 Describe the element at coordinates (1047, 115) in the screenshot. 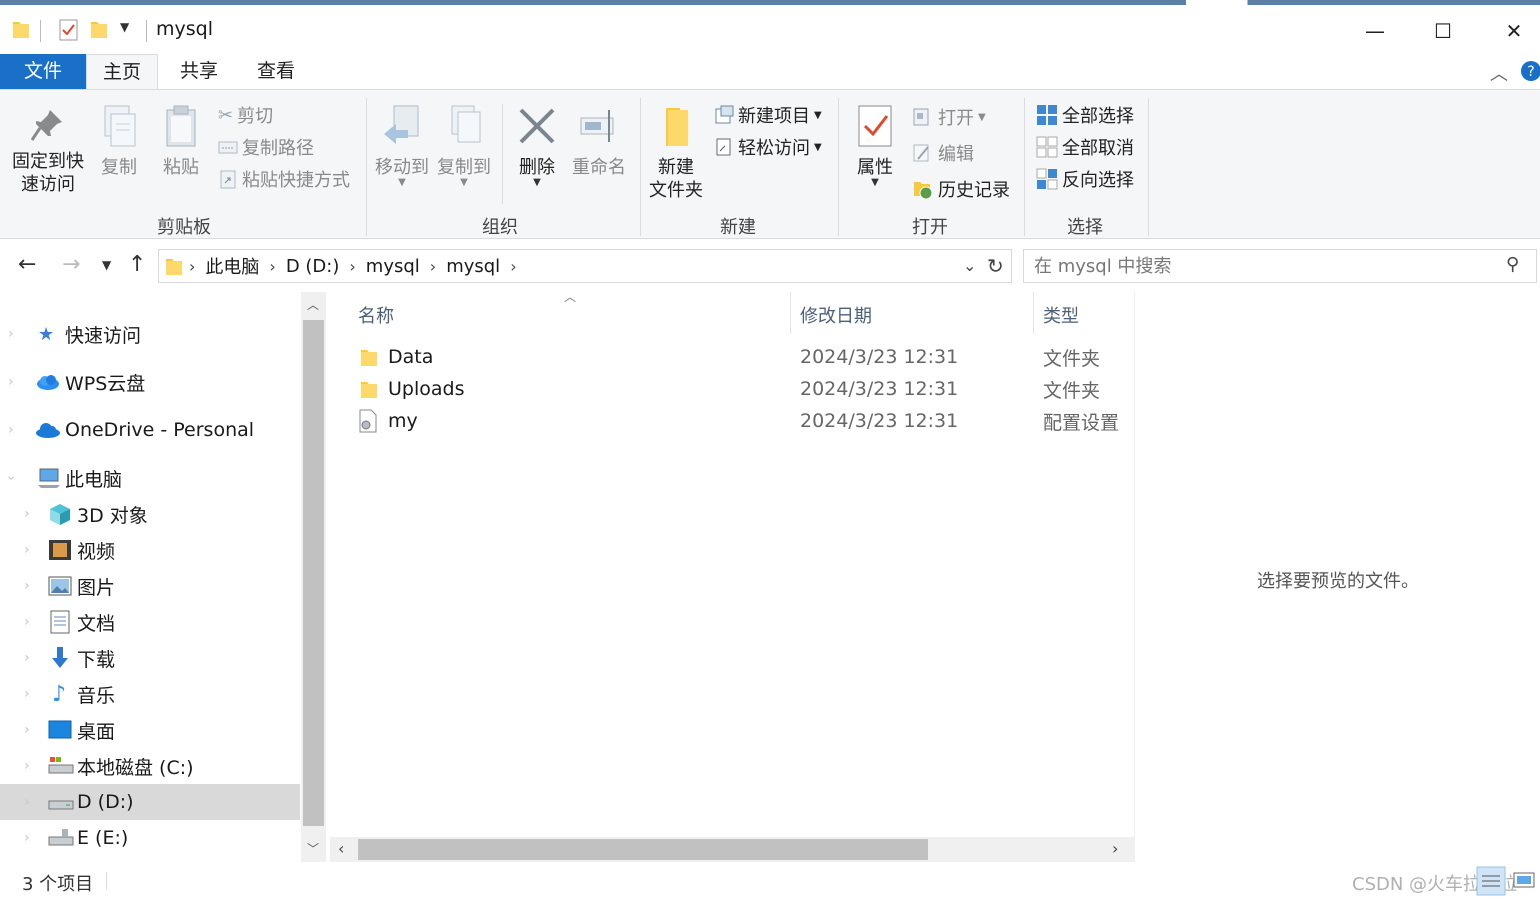

I see `select-all-icon` at that location.